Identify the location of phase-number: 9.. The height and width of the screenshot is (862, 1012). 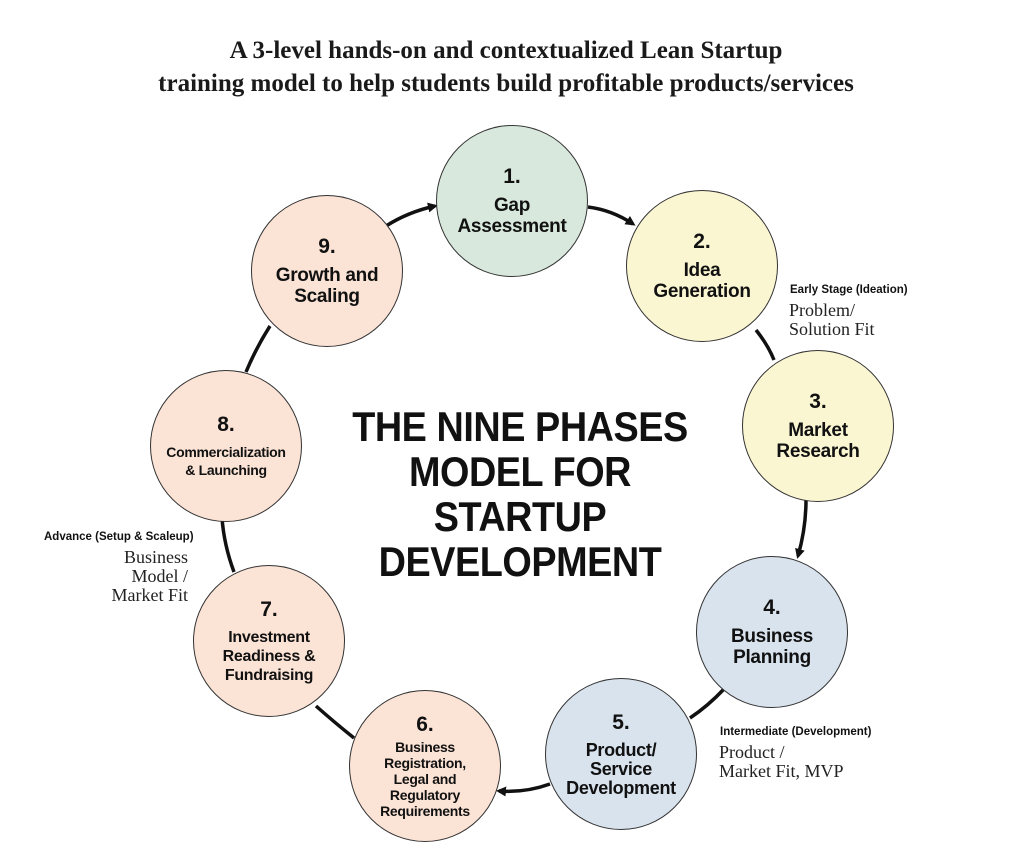
(327, 246).